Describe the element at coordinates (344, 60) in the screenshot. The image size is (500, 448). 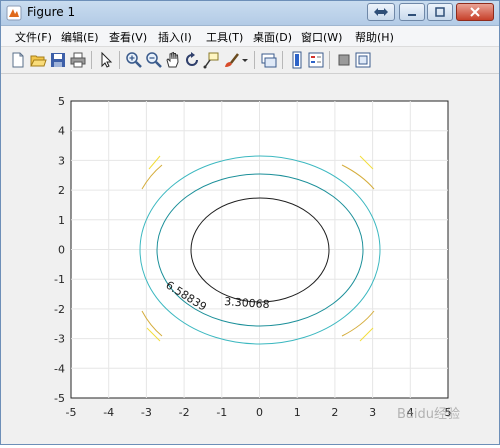
I see `hide-plot-tools-icon` at that location.